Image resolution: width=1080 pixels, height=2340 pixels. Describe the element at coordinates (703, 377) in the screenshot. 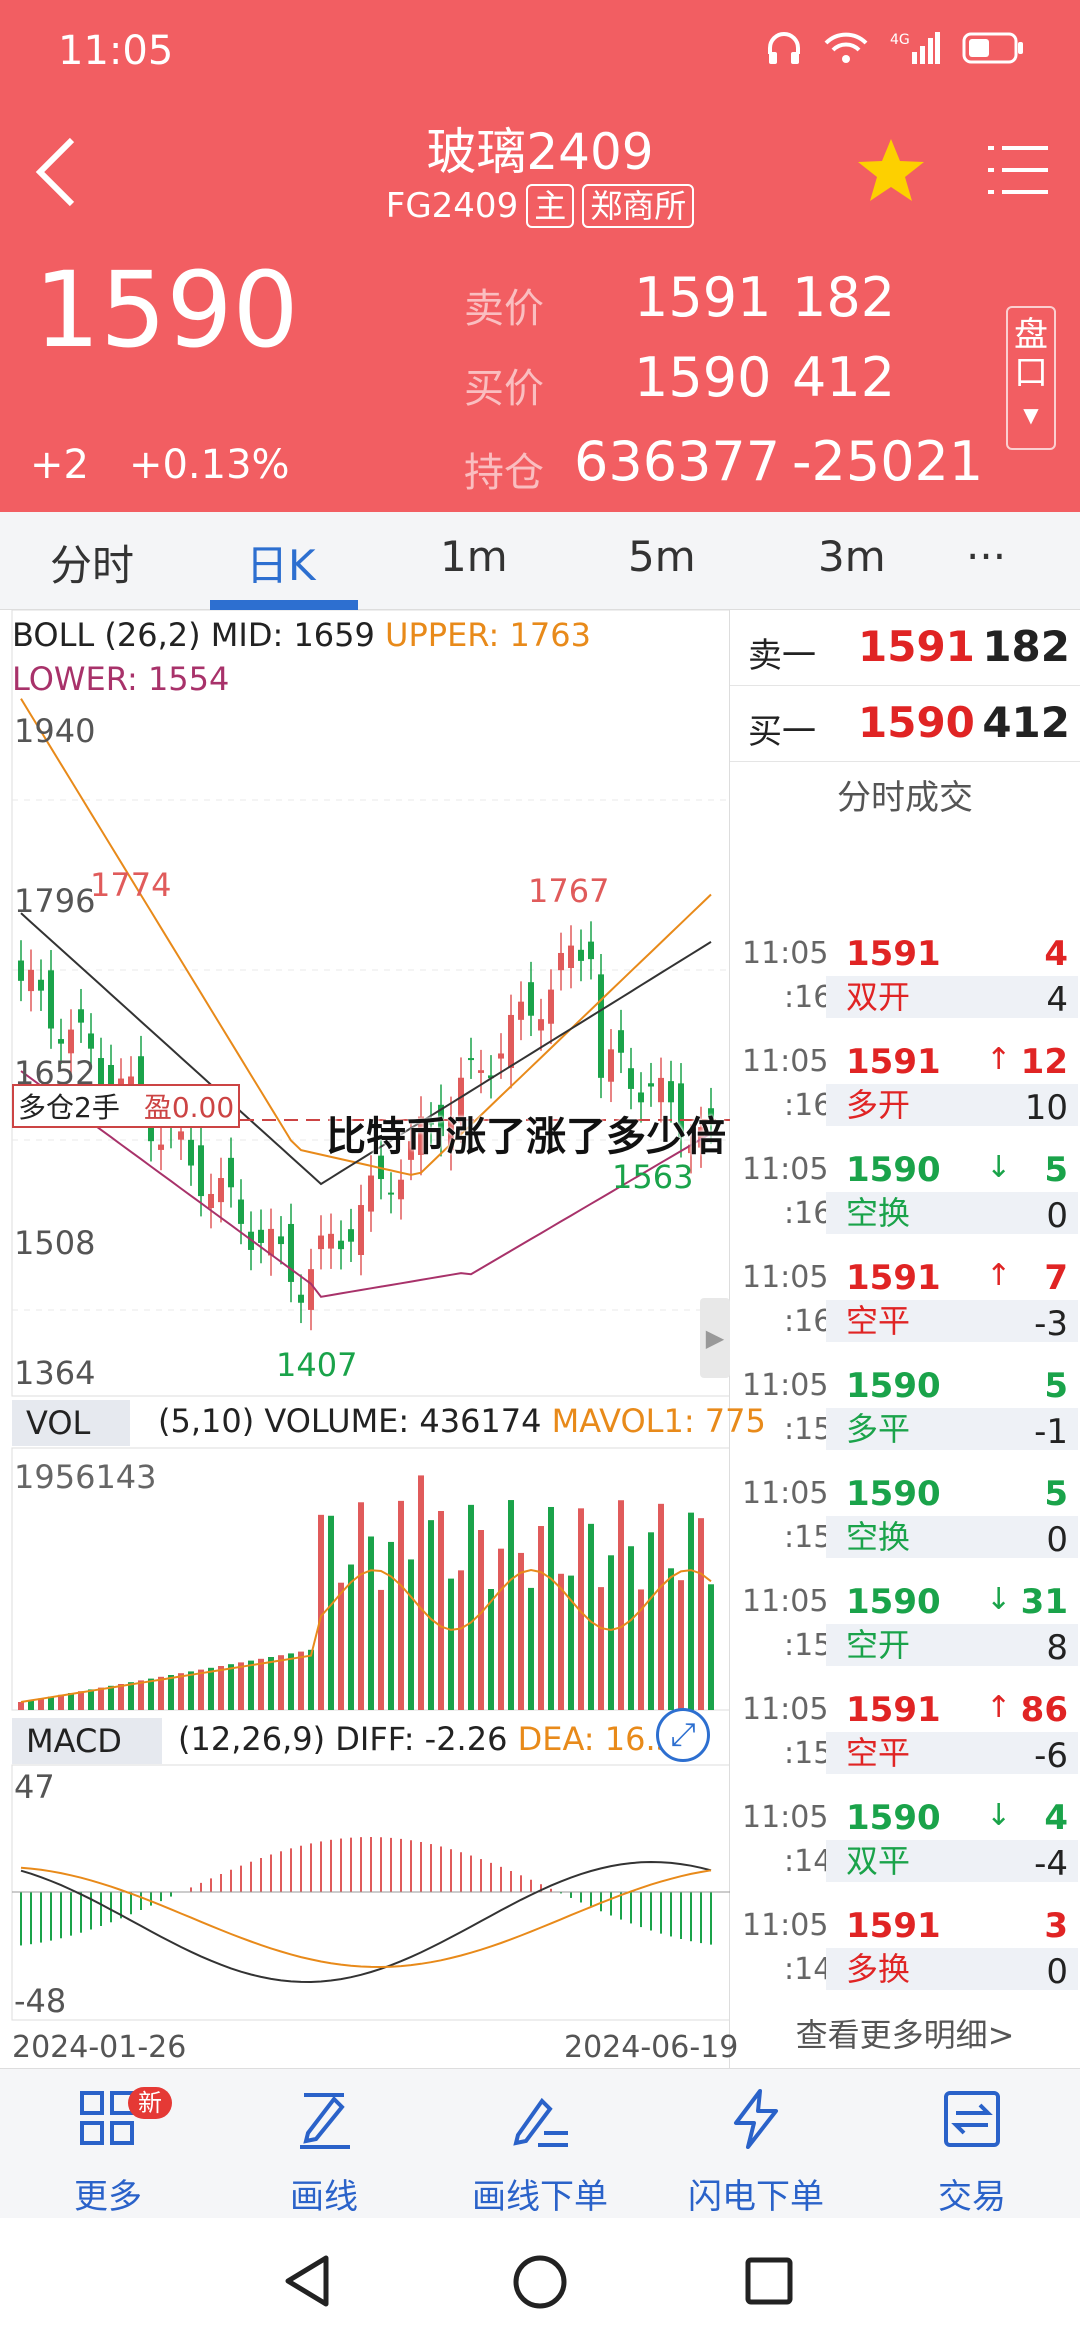

I see `bid-price: 1590` at that location.